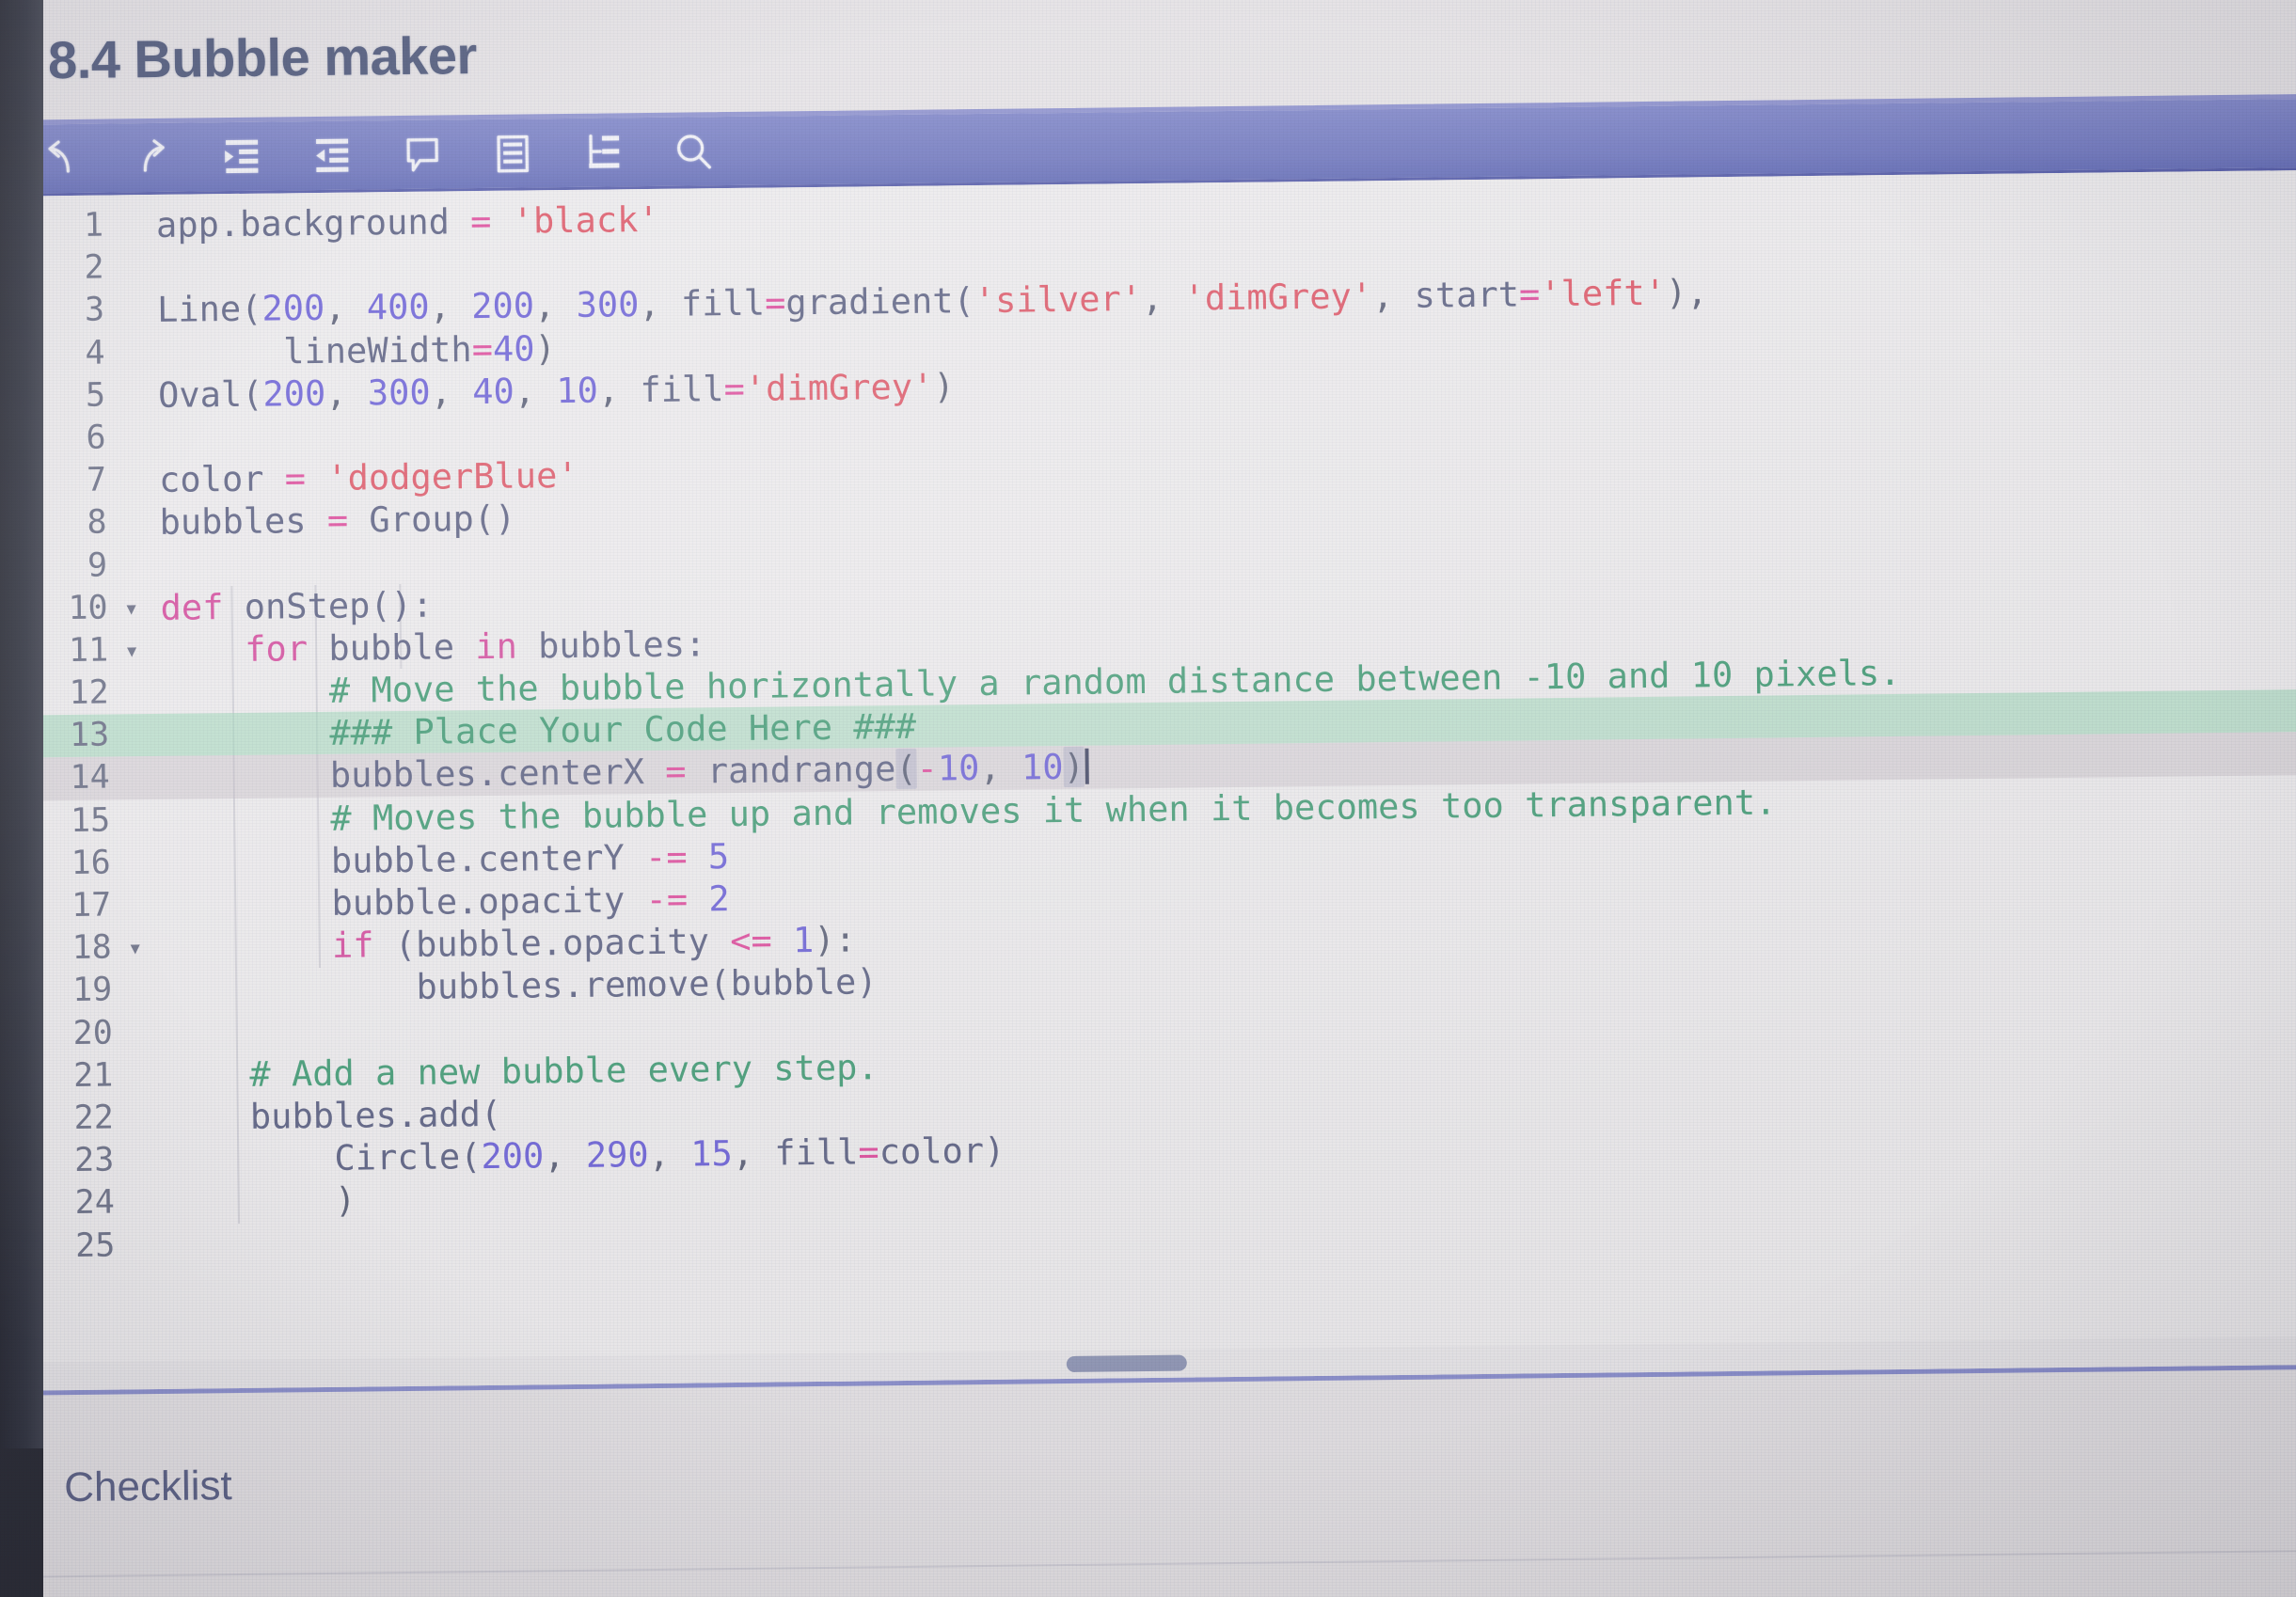 Image resolution: width=2296 pixels, height=1597 pixels. I want to click on token: -=, so click(667, 899).